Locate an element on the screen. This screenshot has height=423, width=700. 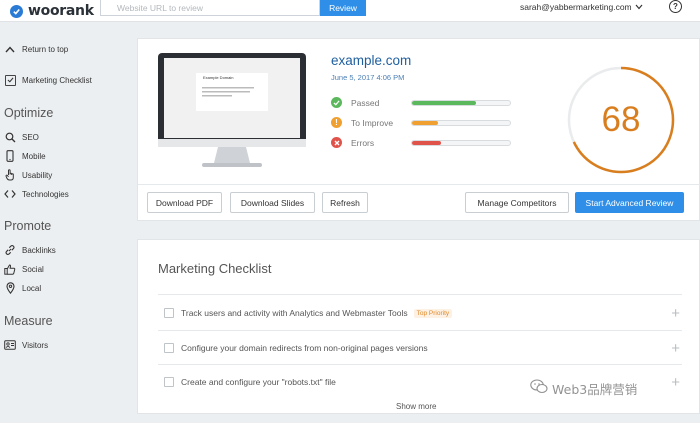
woorank-logo: woorank is located at coordinates (52, 11).